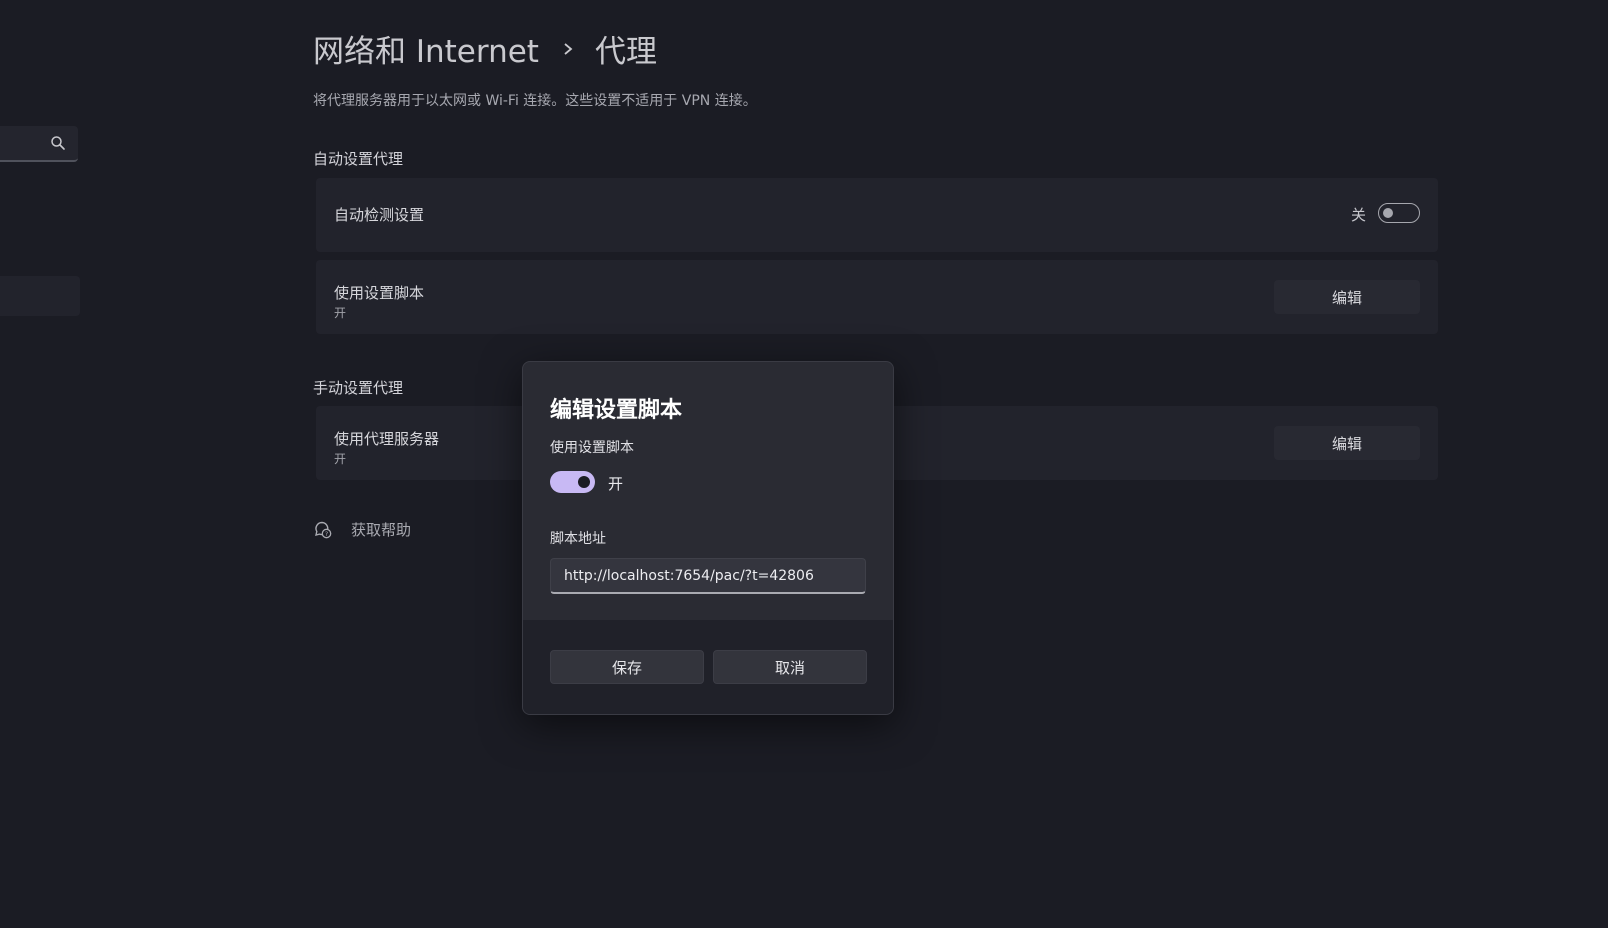 The width and height of the screenshot is (1608, 928). What do you see at coordinates (708, 491) in the screenshot?
I see `dialog-body: 编辑设置脚本 使用设置脚本 开 脚本地址` at bounding box center [708, 491].